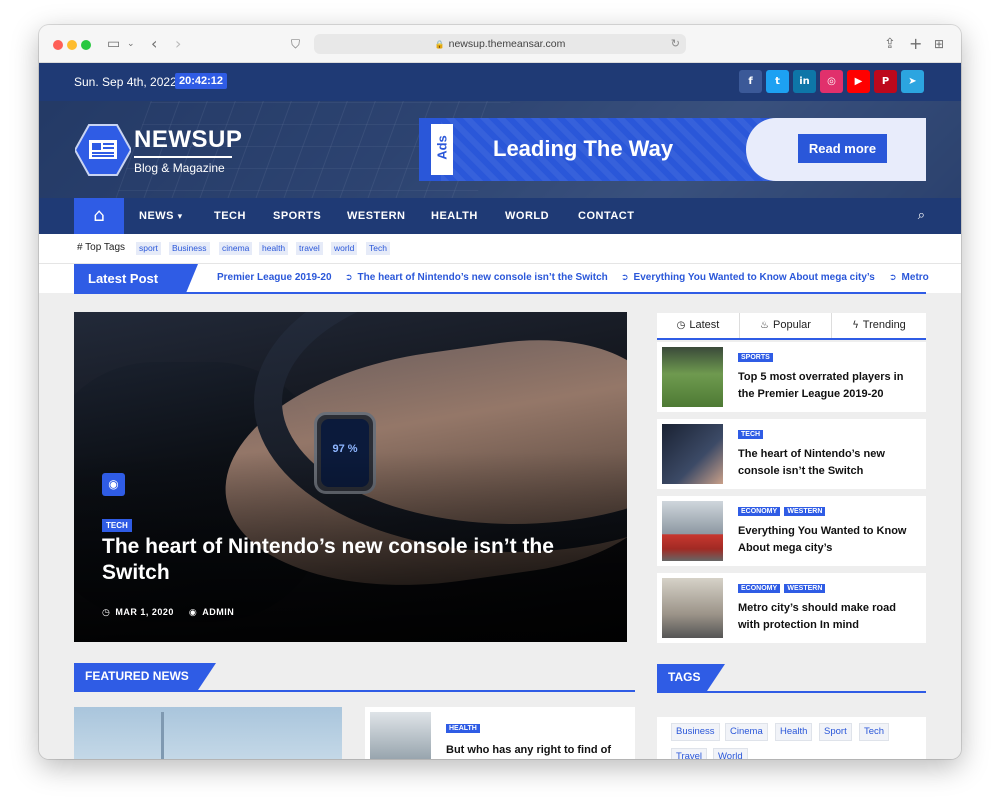  I want to click on nav-item-contact: CONTACT, so click(606, 216).